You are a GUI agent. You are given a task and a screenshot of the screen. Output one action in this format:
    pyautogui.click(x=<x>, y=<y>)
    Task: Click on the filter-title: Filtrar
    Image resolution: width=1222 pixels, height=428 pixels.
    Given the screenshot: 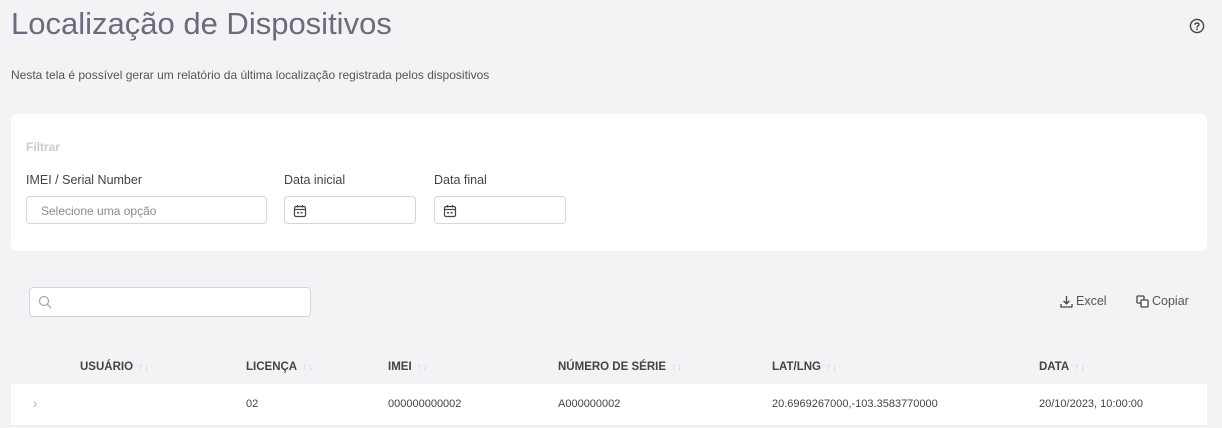 What is the action you would take?
    pyautogui.click(x=43, y=147)
    